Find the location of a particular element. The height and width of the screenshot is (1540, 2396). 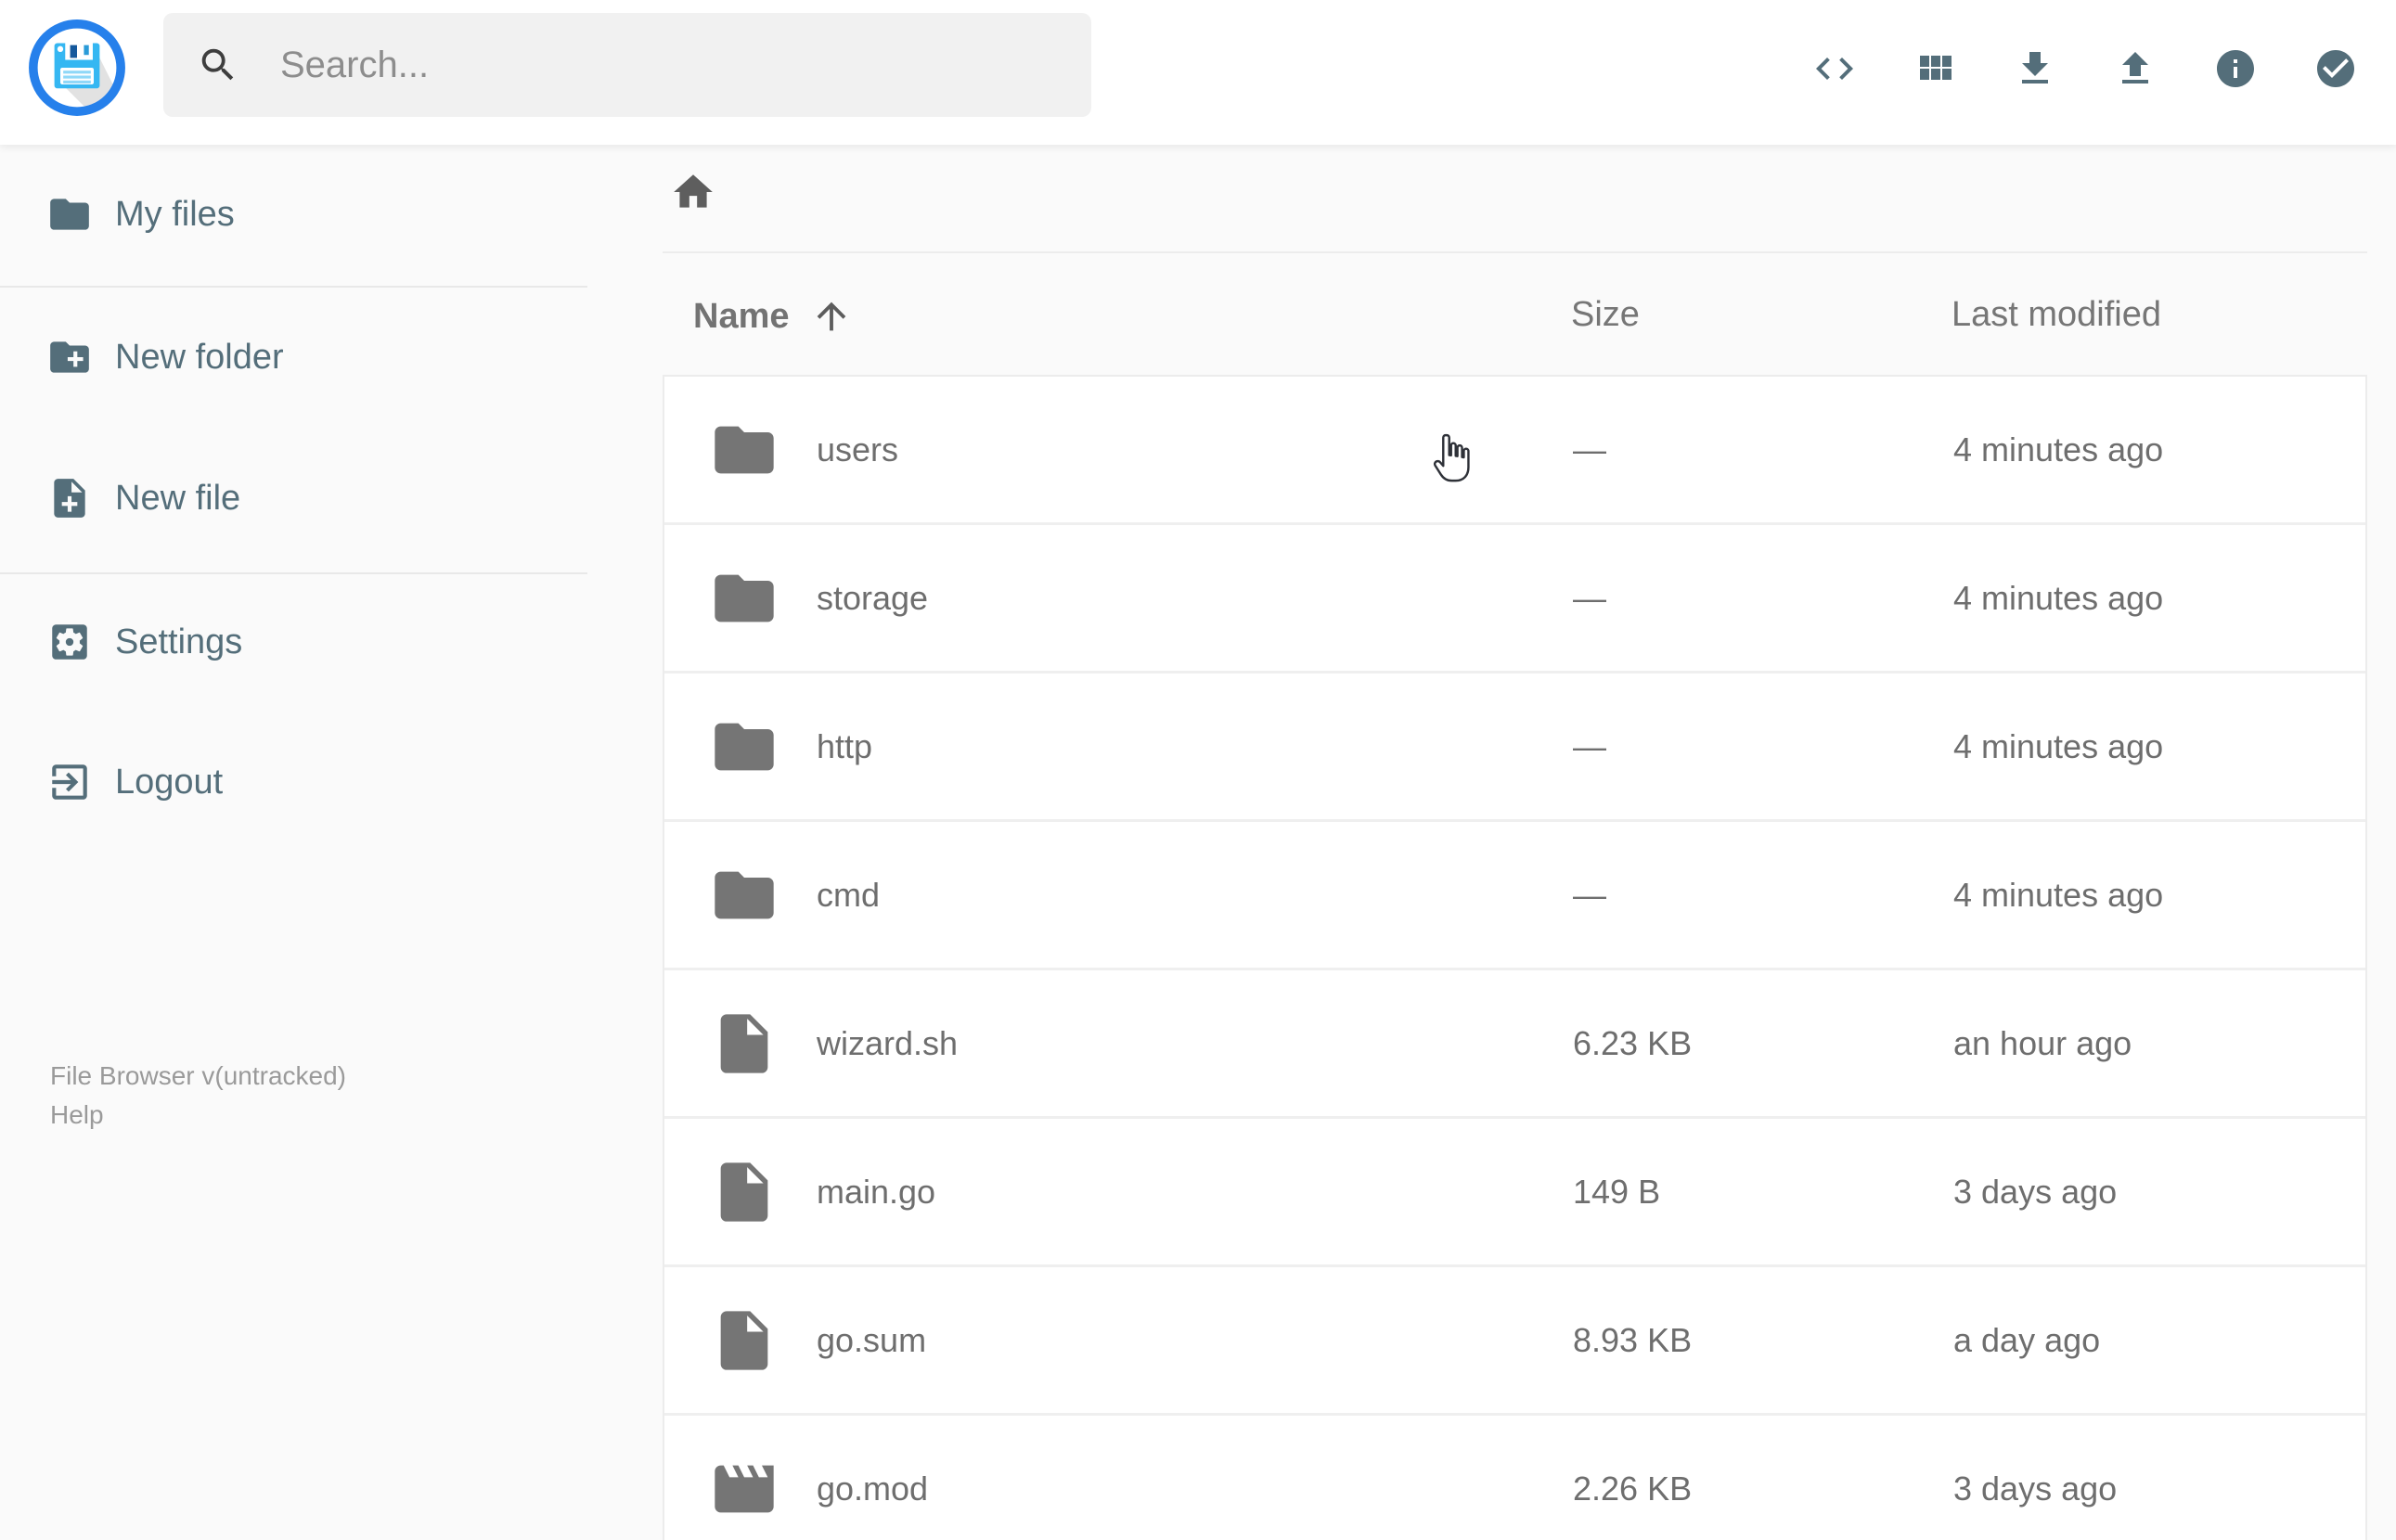

file-row: wizard.sh 6.23 KB an hour ago is located at coordinates (1514, 1044).